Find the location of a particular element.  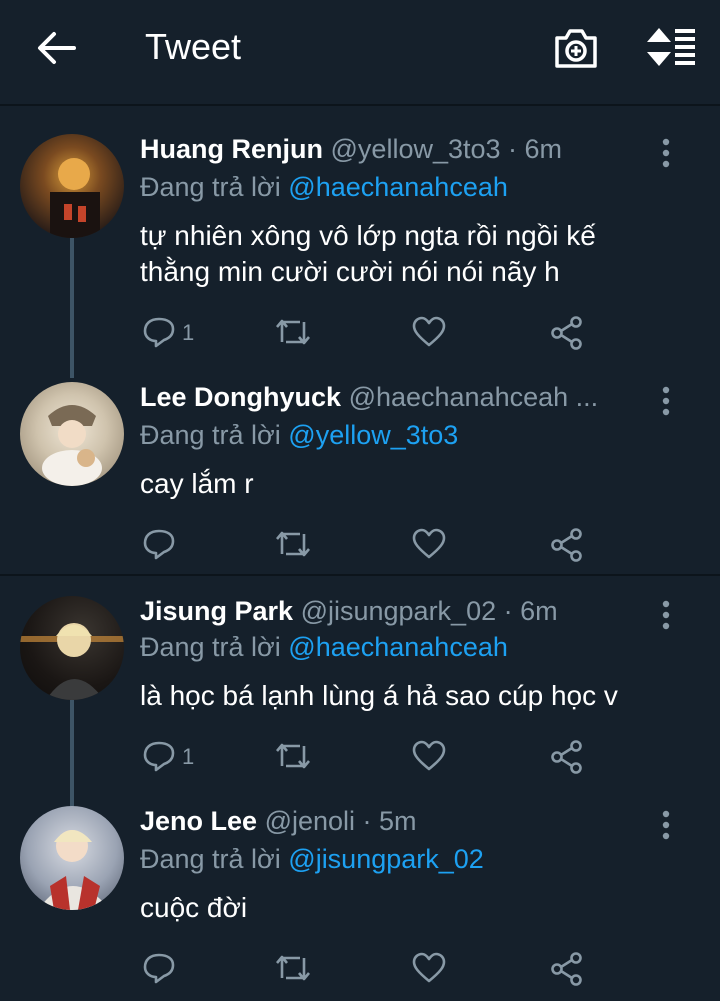

page-title: Tweet is located at coordinates (193, 46).